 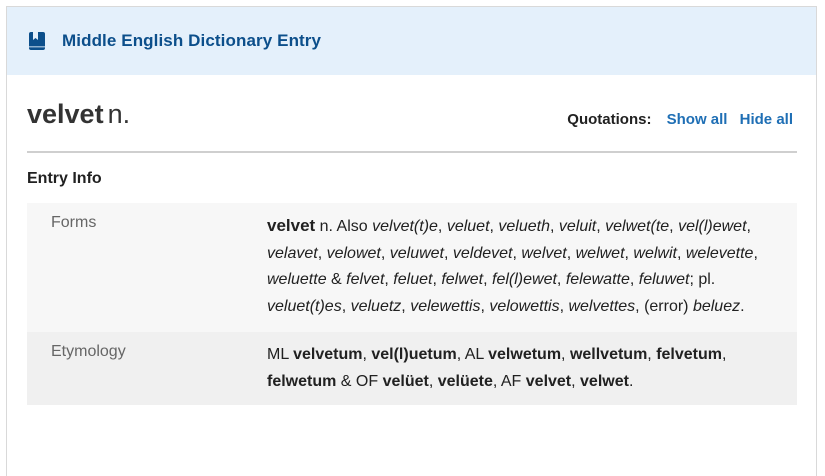 What do you see at coordinates (600, 253) in the screenshot?
I see `forms-segment: welwet` at bounding box center [600, 253].